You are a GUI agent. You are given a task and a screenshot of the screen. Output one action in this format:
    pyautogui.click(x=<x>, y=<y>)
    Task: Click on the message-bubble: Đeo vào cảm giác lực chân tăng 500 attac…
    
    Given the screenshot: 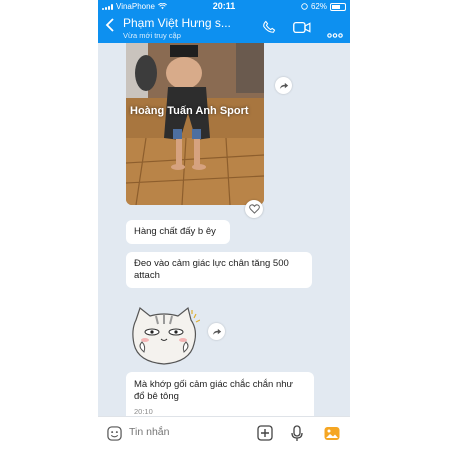 What is the action you would take?
    pyautogui.click(x=219, y=270)
    